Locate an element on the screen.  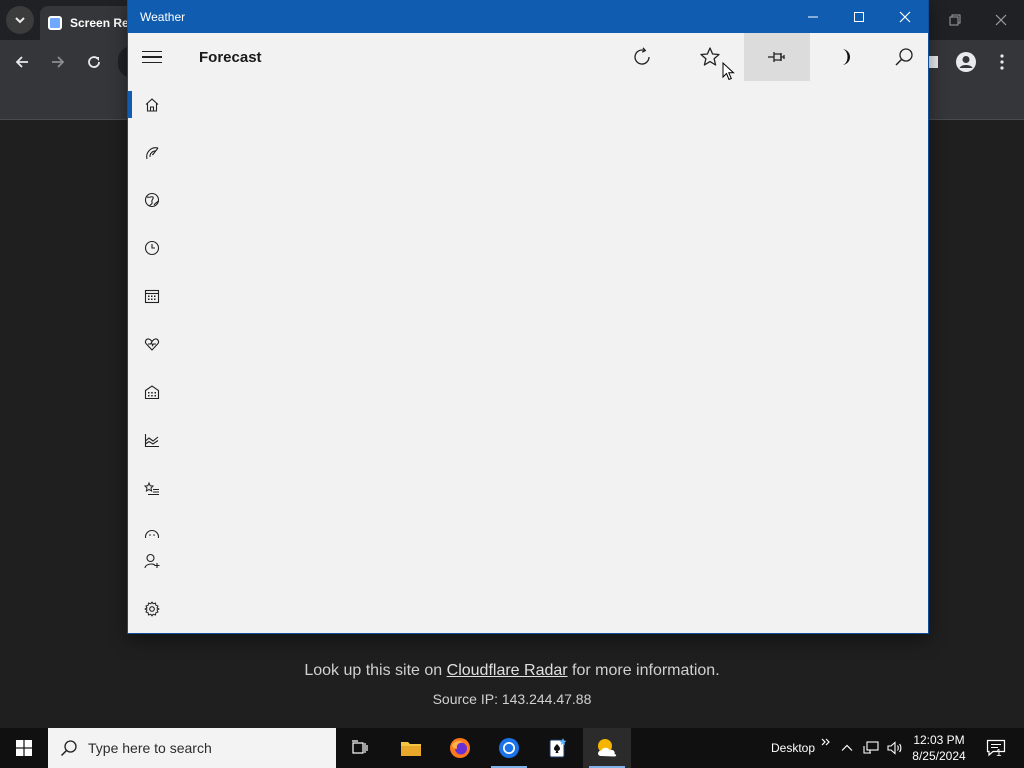
minimize-button is located at coordinates (813, 16).